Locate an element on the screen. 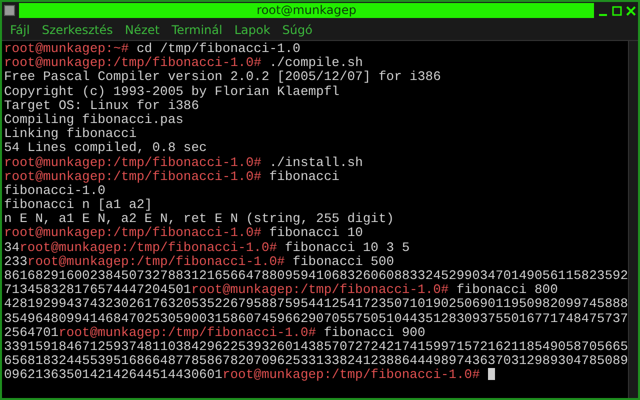 This screenshot has width=640, height=400. close-icon is located at coordinates (631, 11).